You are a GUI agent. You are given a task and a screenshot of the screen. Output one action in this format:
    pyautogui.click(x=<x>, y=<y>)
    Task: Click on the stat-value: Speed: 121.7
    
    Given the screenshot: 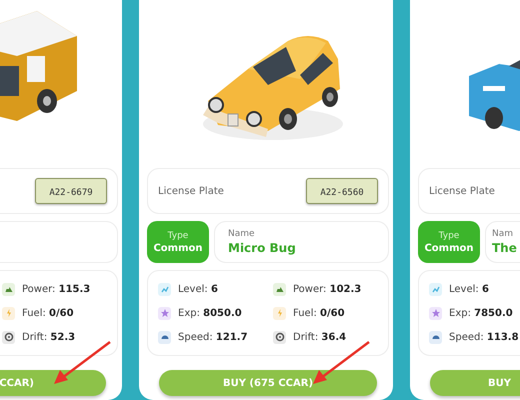 What is the action you would take?
    pyautogui.click(x=213, y=337)
    